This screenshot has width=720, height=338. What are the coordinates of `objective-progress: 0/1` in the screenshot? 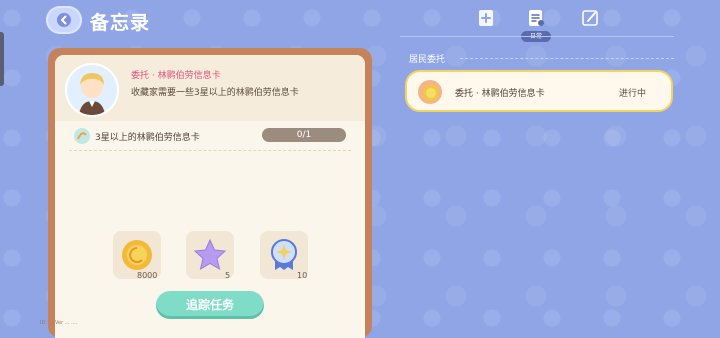 It's located at (304, 135).